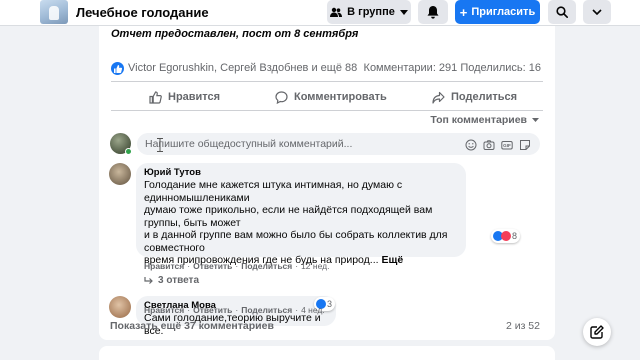 The image size is (640, 360). What do you see at coordinates (471, 144) in the screenshot?
I see `emoji-icon` at bounding box center [471, 144].